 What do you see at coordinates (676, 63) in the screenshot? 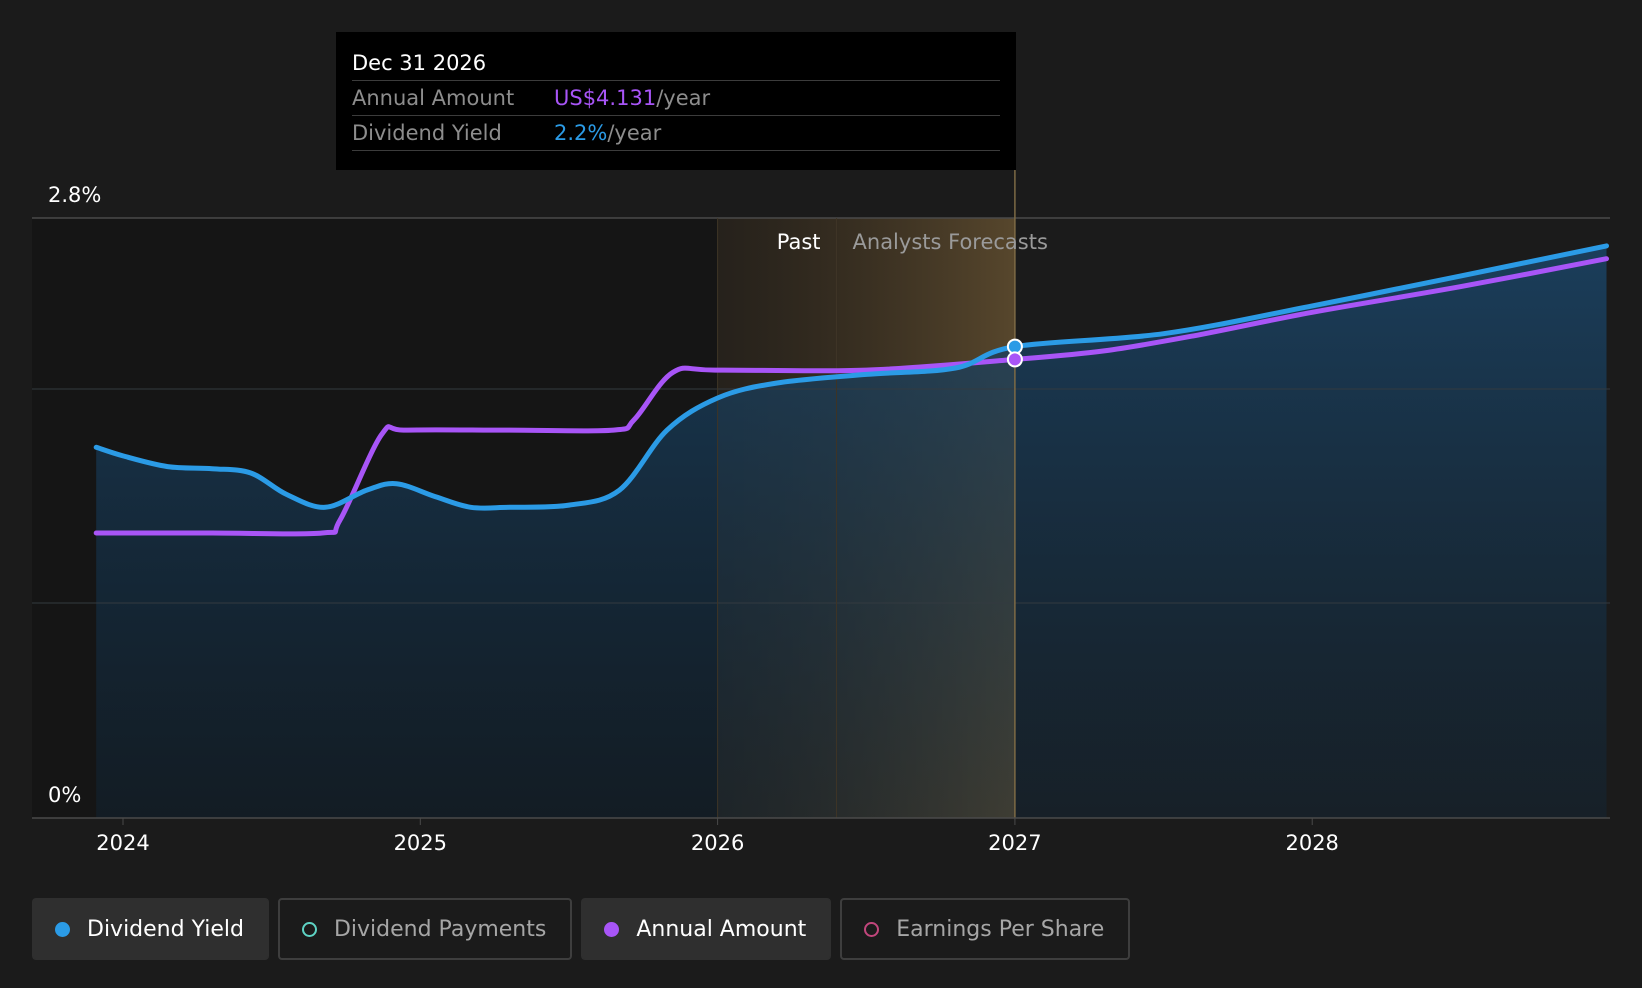
I see `tooltip-date: Dec 31 2026` at bounding box center [676, 63].